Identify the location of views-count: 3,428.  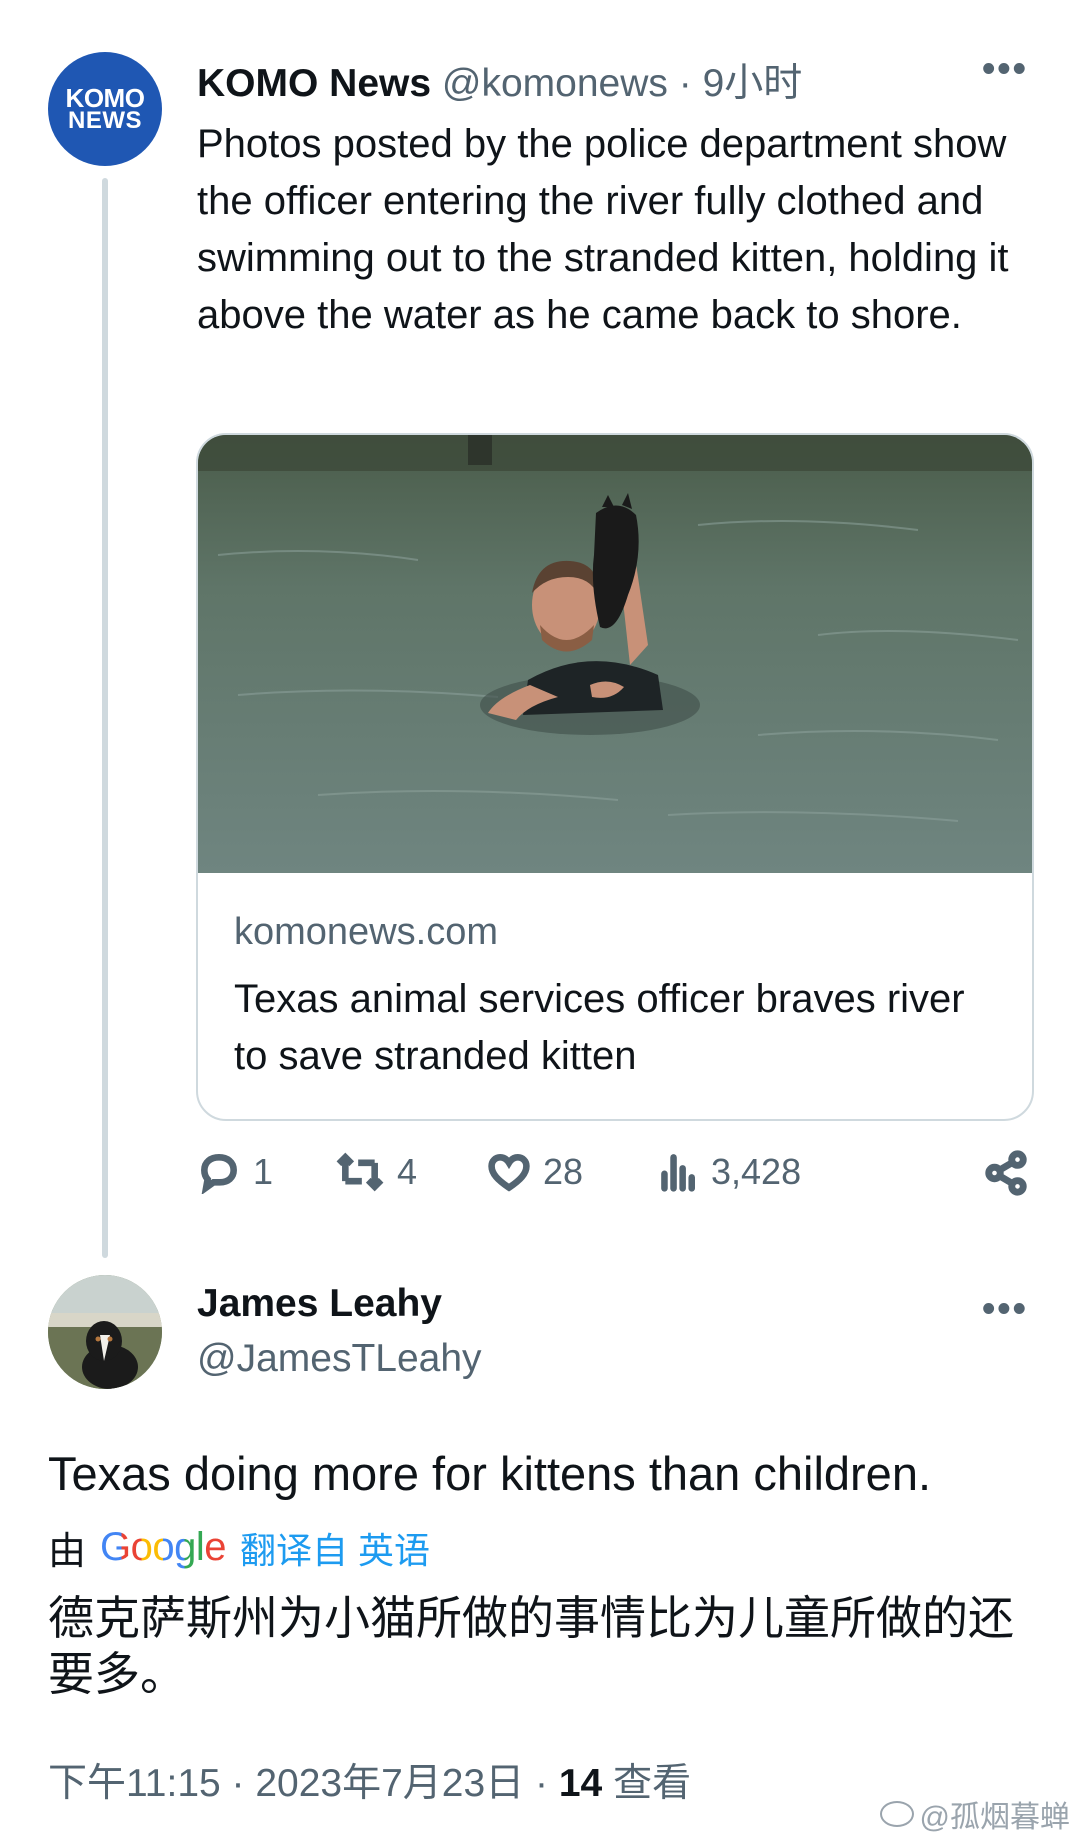
(756, 1171).